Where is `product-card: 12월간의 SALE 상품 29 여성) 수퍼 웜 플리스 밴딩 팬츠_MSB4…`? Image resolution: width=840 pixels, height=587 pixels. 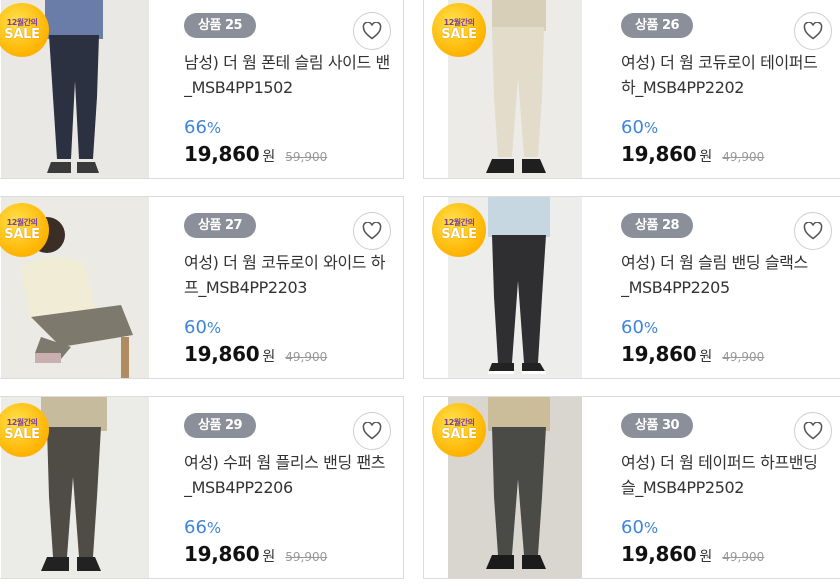
product-card: 12월간의 SALE 상품 29 여성) 수퍼 웜 플리스 밴딩 팬츠_MSB4… is located at coordinates (202, 487).